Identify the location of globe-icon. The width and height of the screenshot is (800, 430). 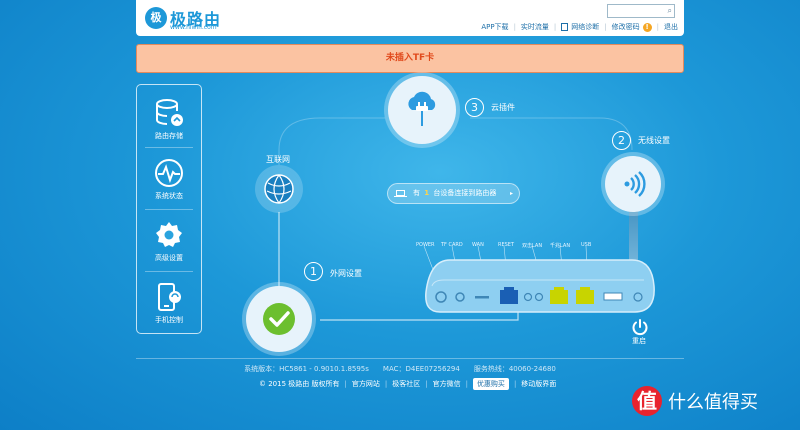
(279, 189).